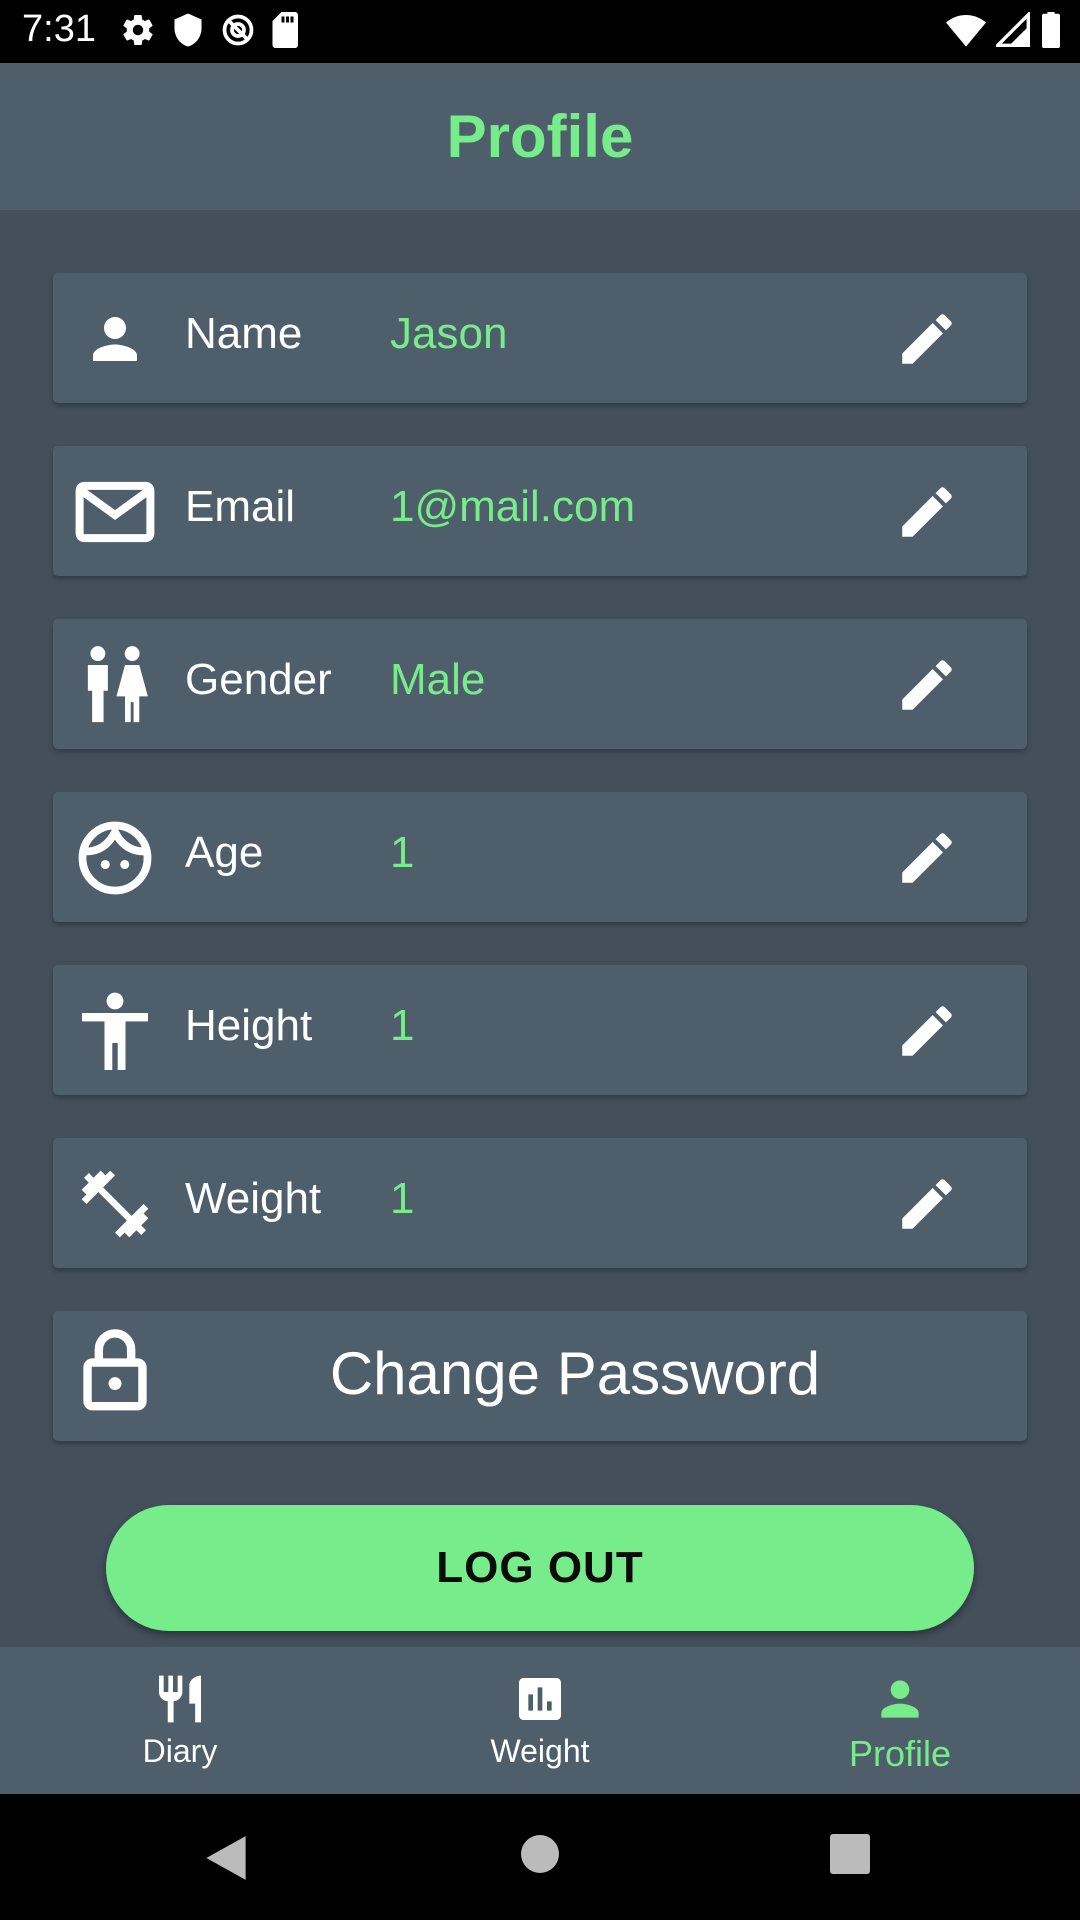  I want to click on nav-label: Weight, so click(540, 1751).